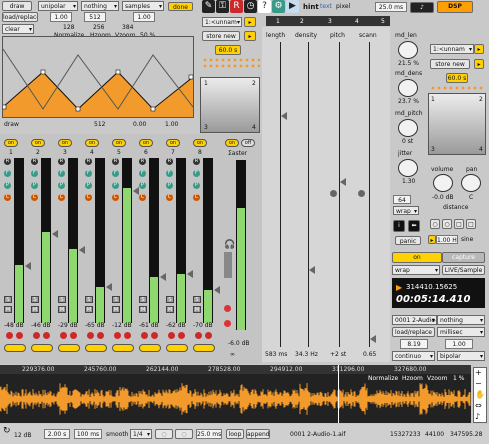 The height and width of the screenshot is (444, 489). Describe the element at coordinates (17, 6) in the screenshot. I see `draw-button: draw` at that location.